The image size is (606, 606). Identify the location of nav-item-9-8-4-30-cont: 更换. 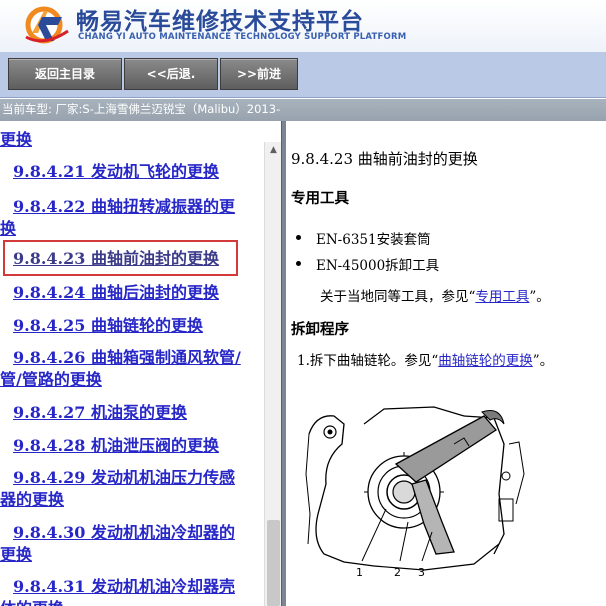
(130, 555).